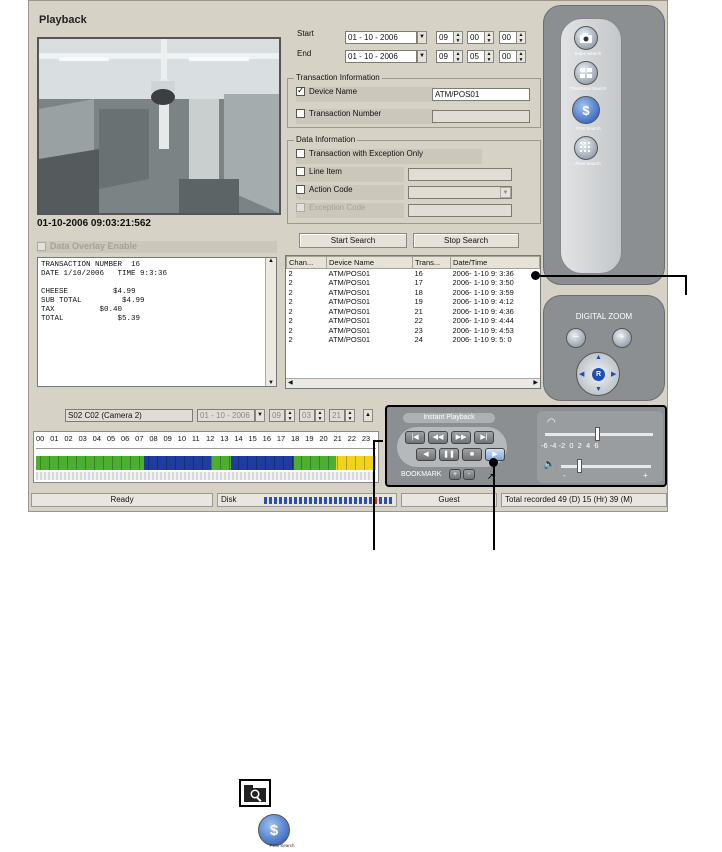 Image resolution: width=722 pixels, height=852 pixels. Describe the element at coordinates (159, 126) in the screenshot. I see `video-view` at that location.